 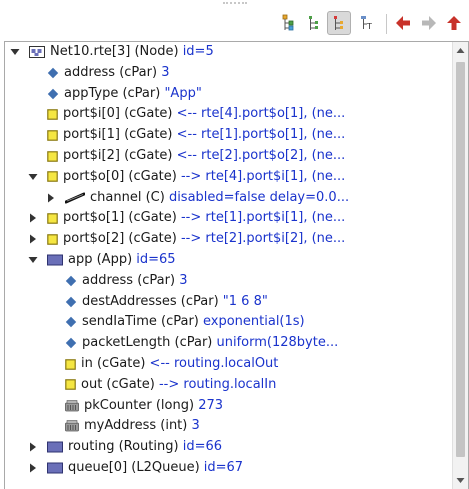 What do you see at coordinates (141, 405) in the screenshot?
I see `tree-row-label: pkCounter (long)` at bounding box center [141, 405].